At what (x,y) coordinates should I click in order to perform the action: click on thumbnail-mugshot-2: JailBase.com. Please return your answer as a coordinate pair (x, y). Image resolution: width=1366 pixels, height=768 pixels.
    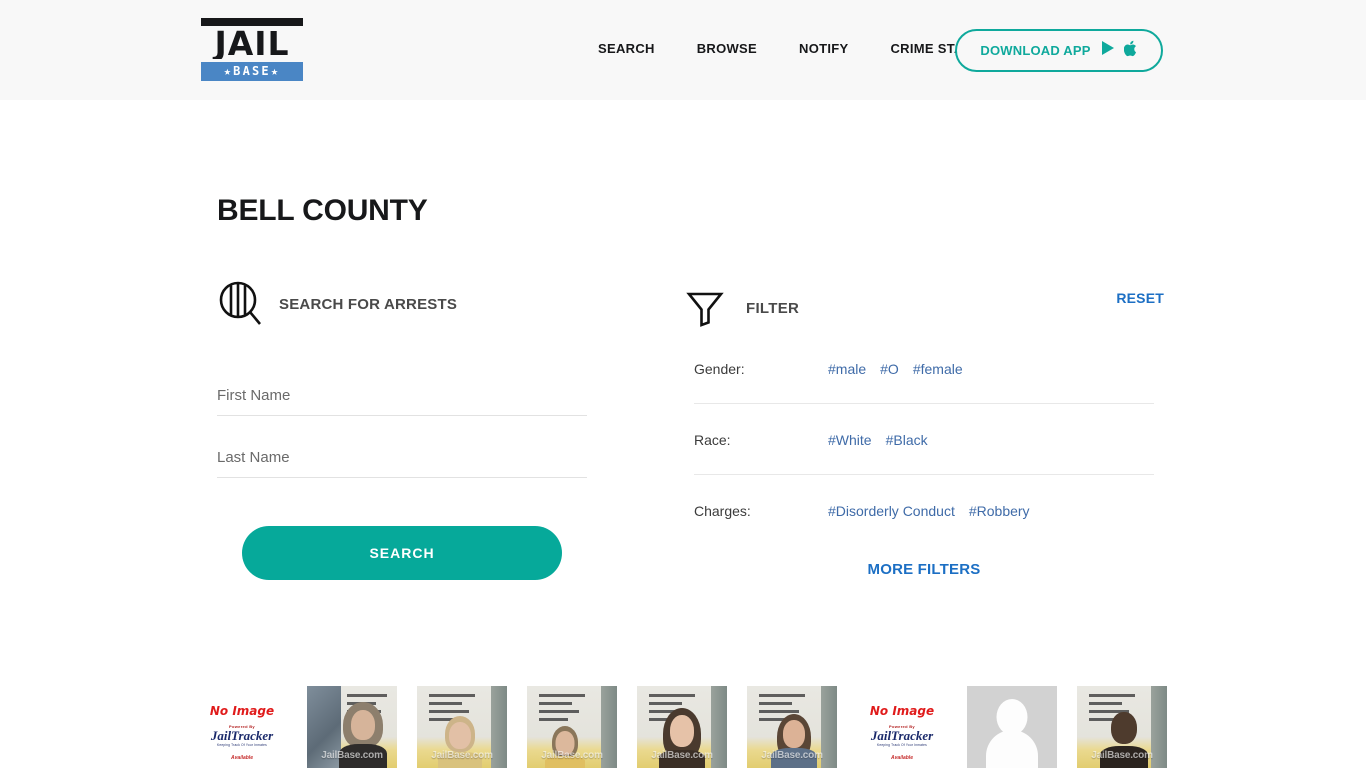
    Looking at the image, I should click on (352, 727).